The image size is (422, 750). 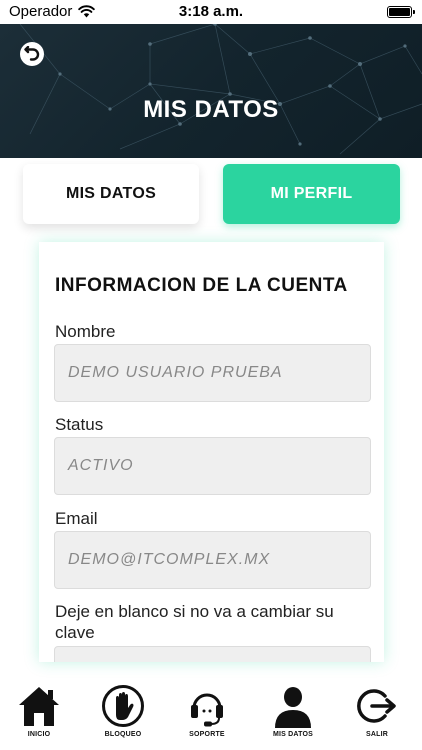 What do you see at coordinates (293, 707) in the screenshot?
I see `user-icon` at bounding box center [293, 707].